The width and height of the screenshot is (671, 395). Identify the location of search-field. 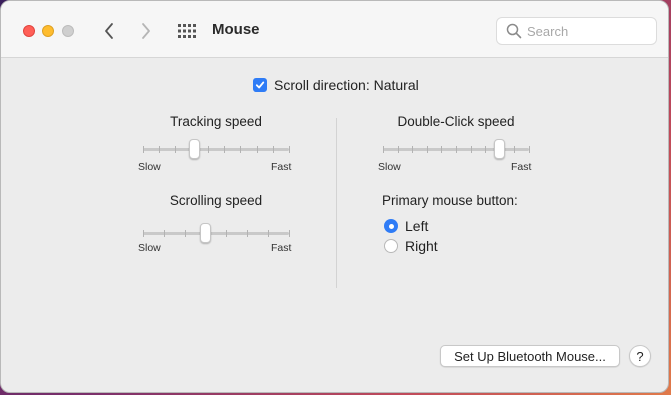
(576, 31).